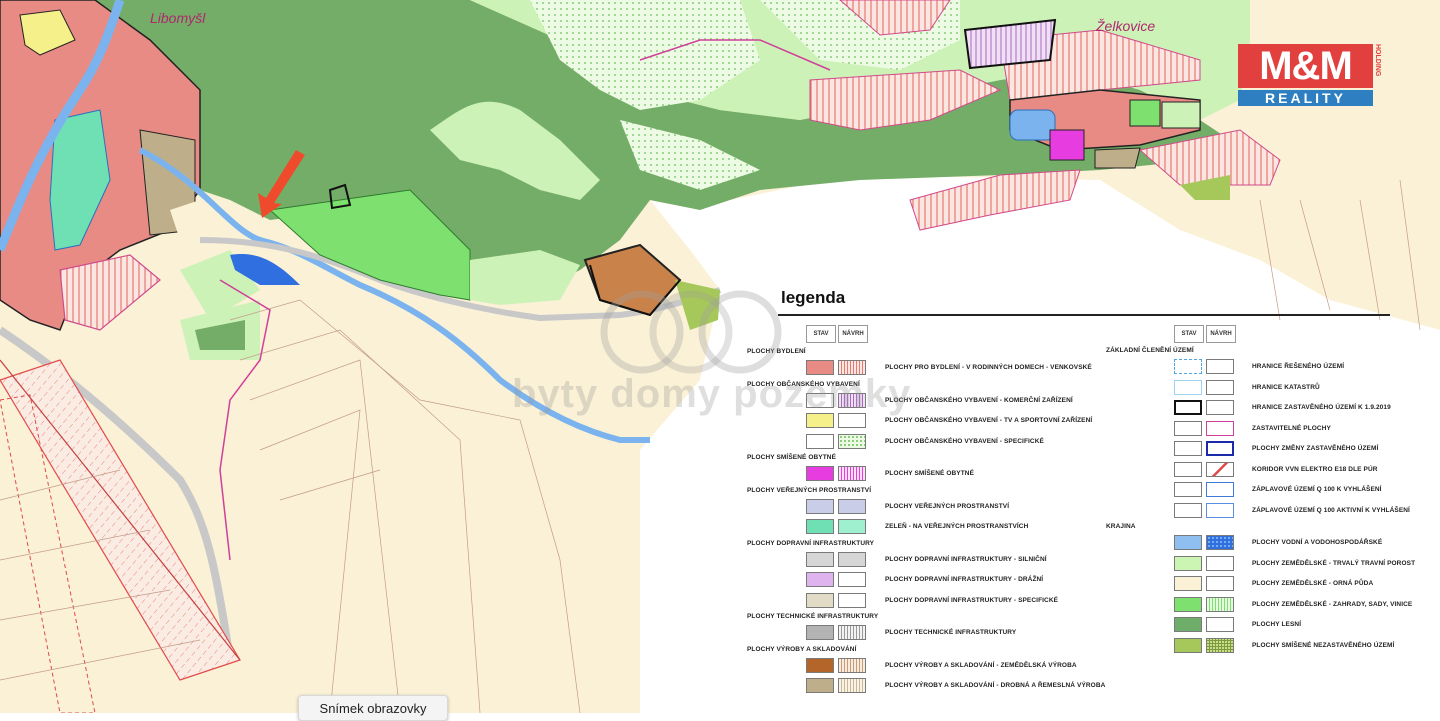 This screenshot has width=1440, height=721. I want to click on legend-left-section-plochy-verejnych-prostranstvi: PLOCHY VEŘEJNÝCH PROSTRANSTVÍ, so click(809, 490).